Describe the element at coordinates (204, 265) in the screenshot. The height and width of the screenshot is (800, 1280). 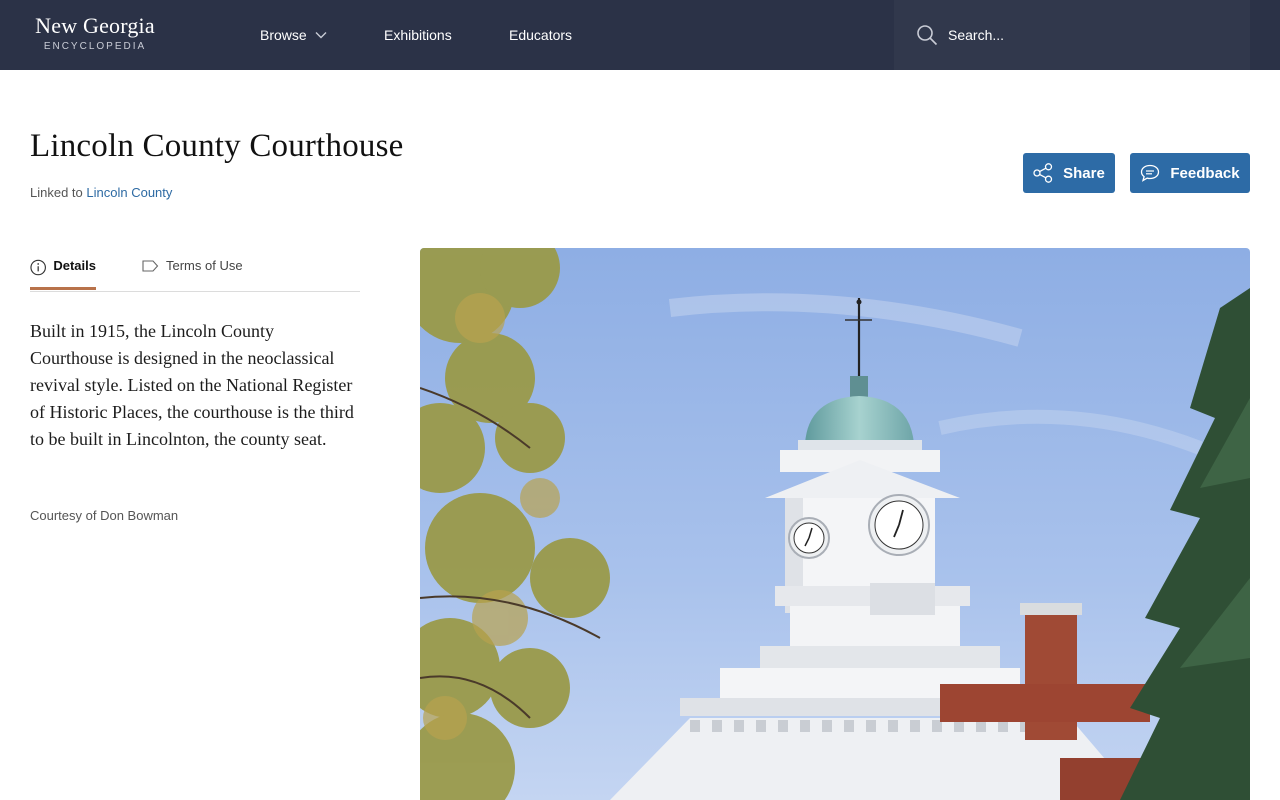
I see `tab-terms-label: Terms of Use` at that location.